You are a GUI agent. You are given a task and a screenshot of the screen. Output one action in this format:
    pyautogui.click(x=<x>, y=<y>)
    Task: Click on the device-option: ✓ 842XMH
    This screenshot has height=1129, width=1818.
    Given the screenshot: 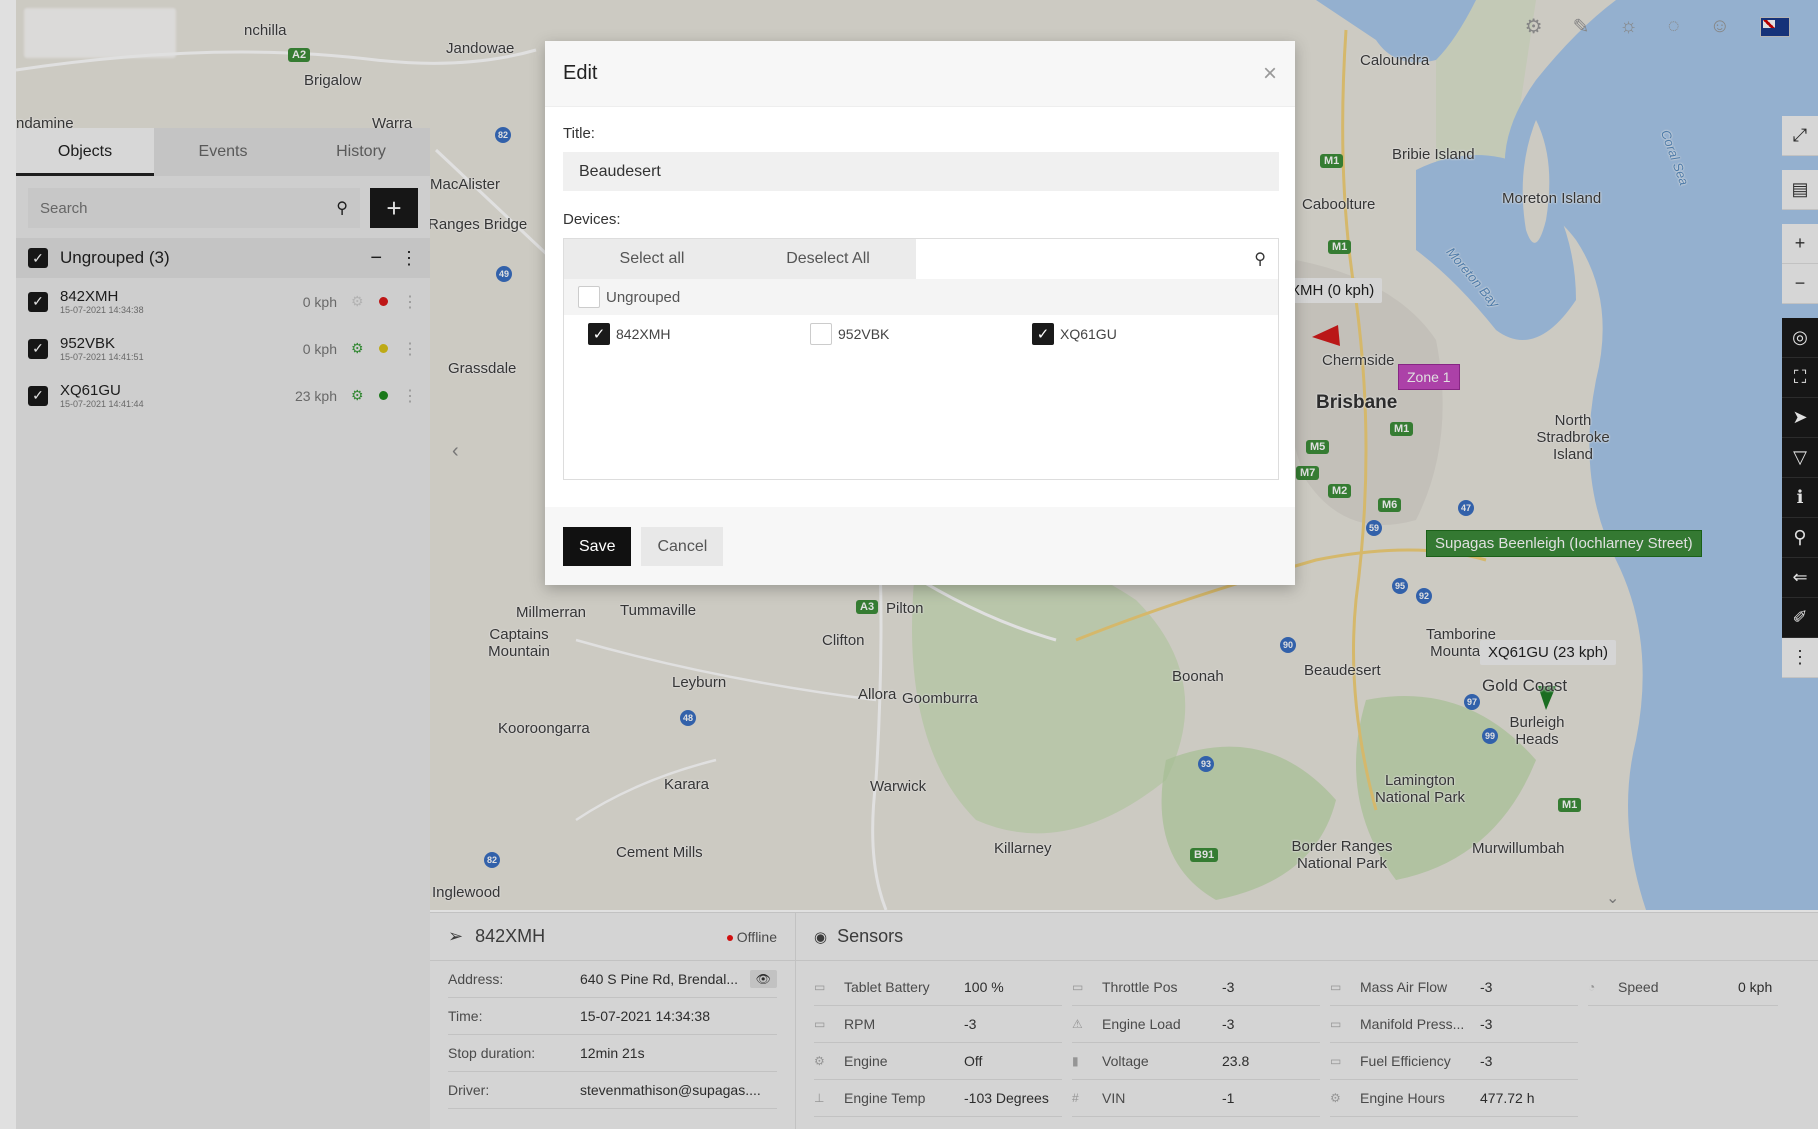 What is the action you would take?
    pyautogui.click(x=699, y=334)
    